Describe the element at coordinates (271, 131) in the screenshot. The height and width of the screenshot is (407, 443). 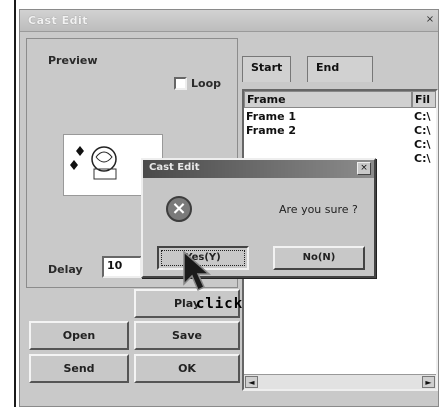
I see `frame-cell: Frame 2` at that location.